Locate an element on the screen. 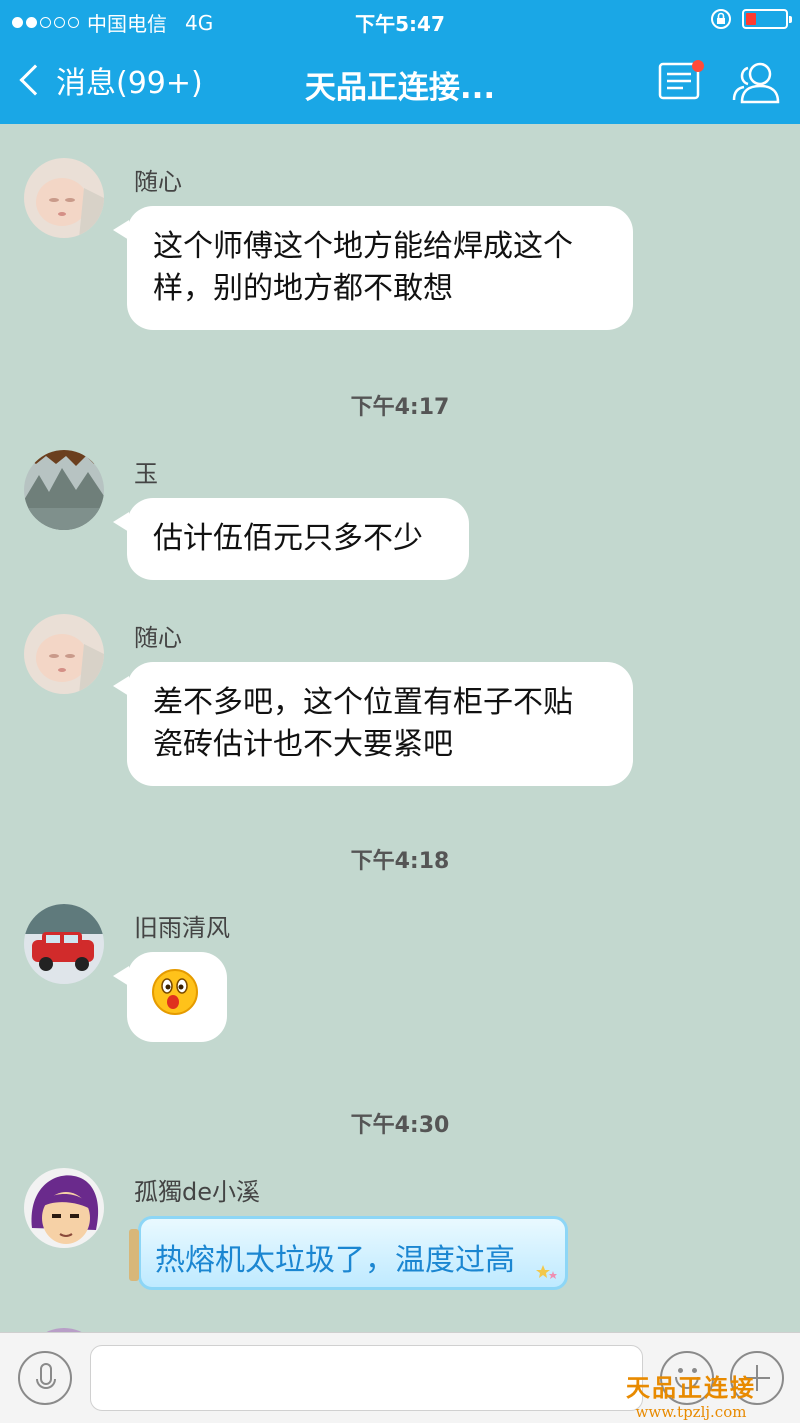 The height and width of the screenshot is (1423, 800). timestamp: 下午4:18 is located at coordinates (400, 861).